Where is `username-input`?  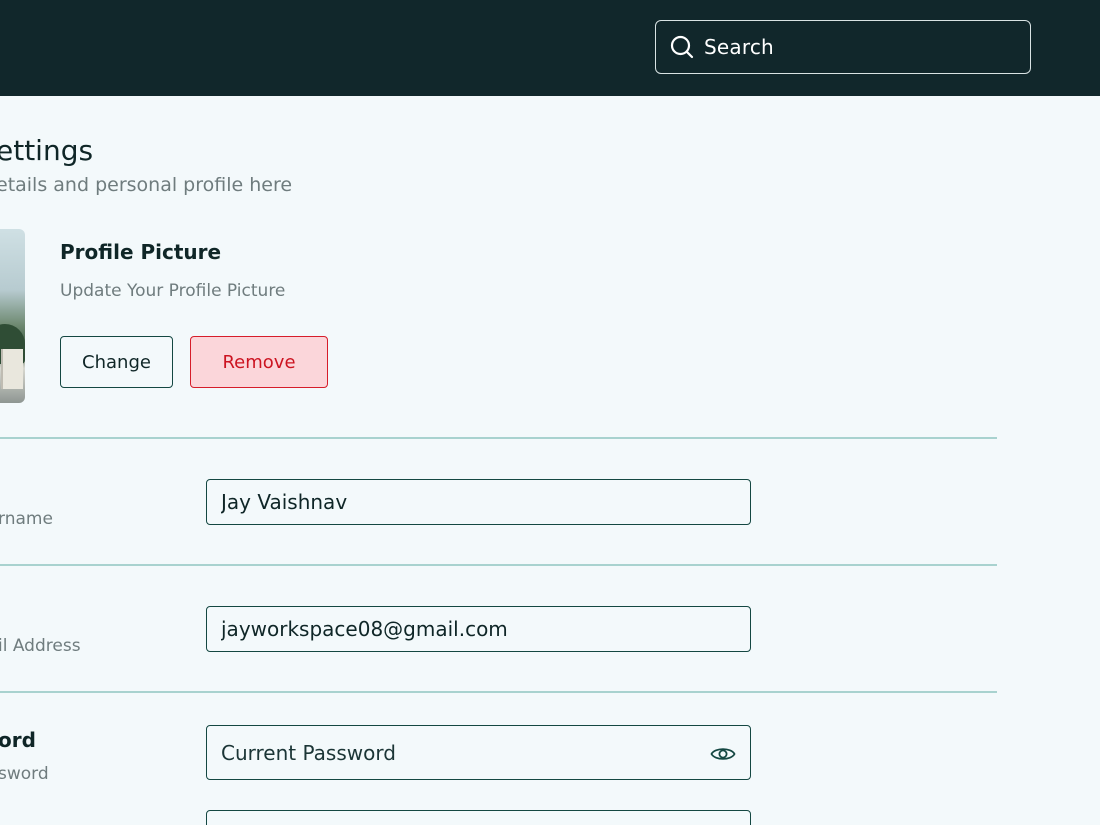
username-input is located at coordinates (485, 502).